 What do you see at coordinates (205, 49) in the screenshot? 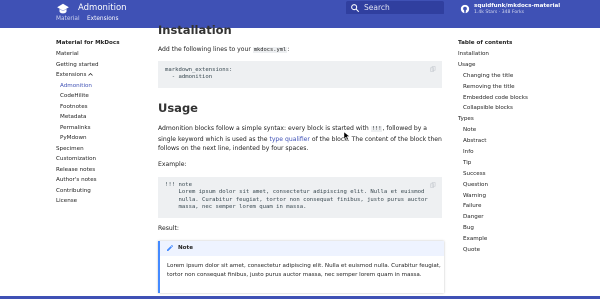
I see `install-text-before: Add the following lines to your` at bounding box center [205, 49].